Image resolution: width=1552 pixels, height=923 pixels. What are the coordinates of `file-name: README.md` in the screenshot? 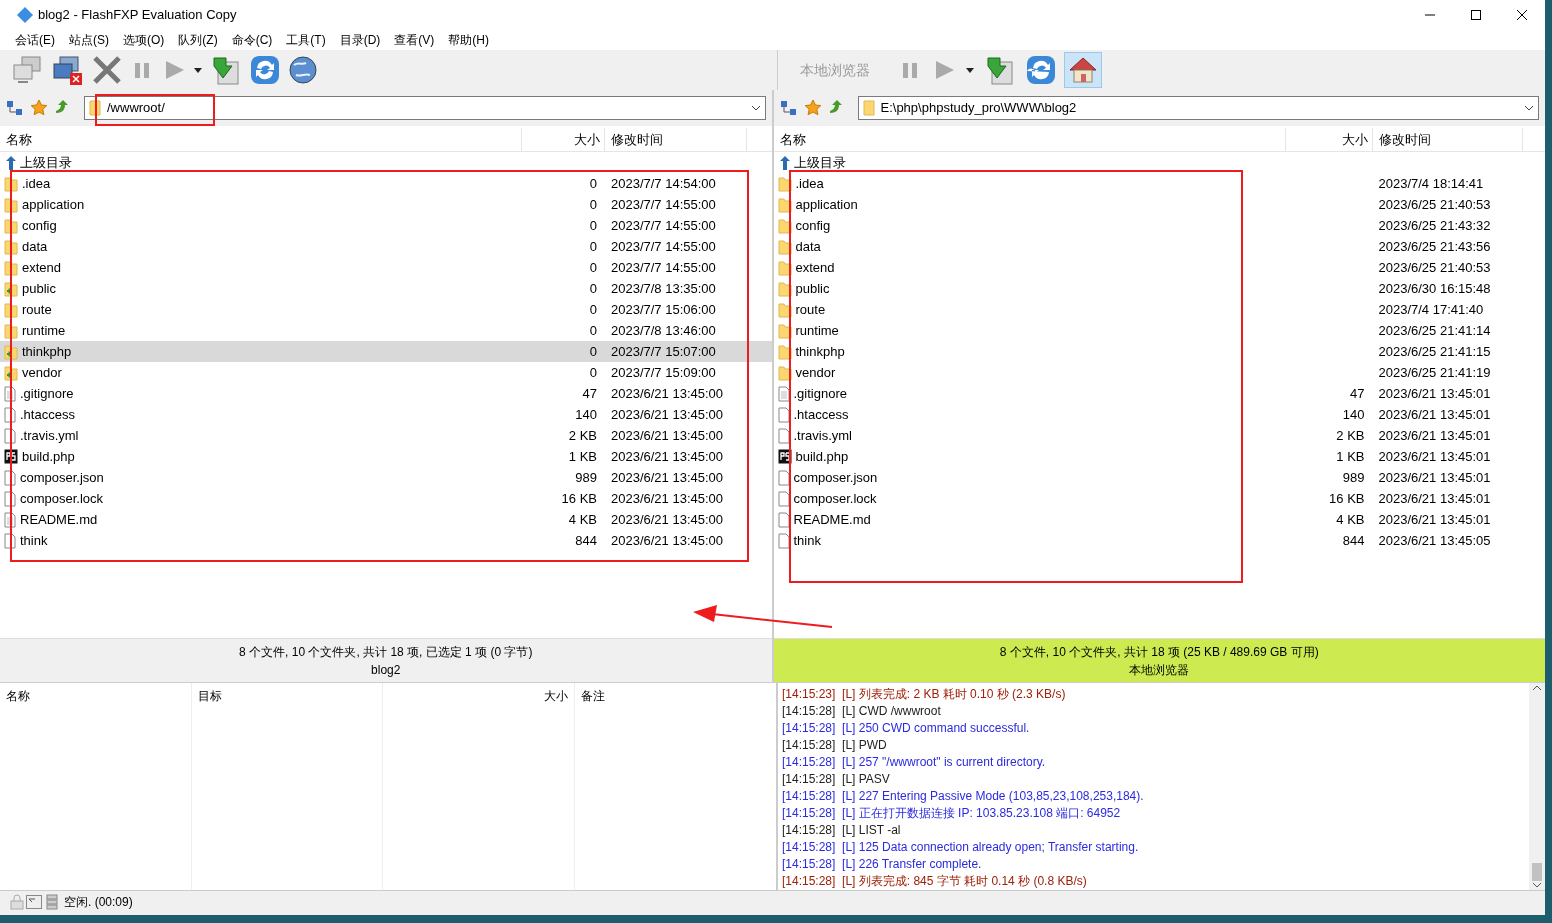 It's located at (832, 519).